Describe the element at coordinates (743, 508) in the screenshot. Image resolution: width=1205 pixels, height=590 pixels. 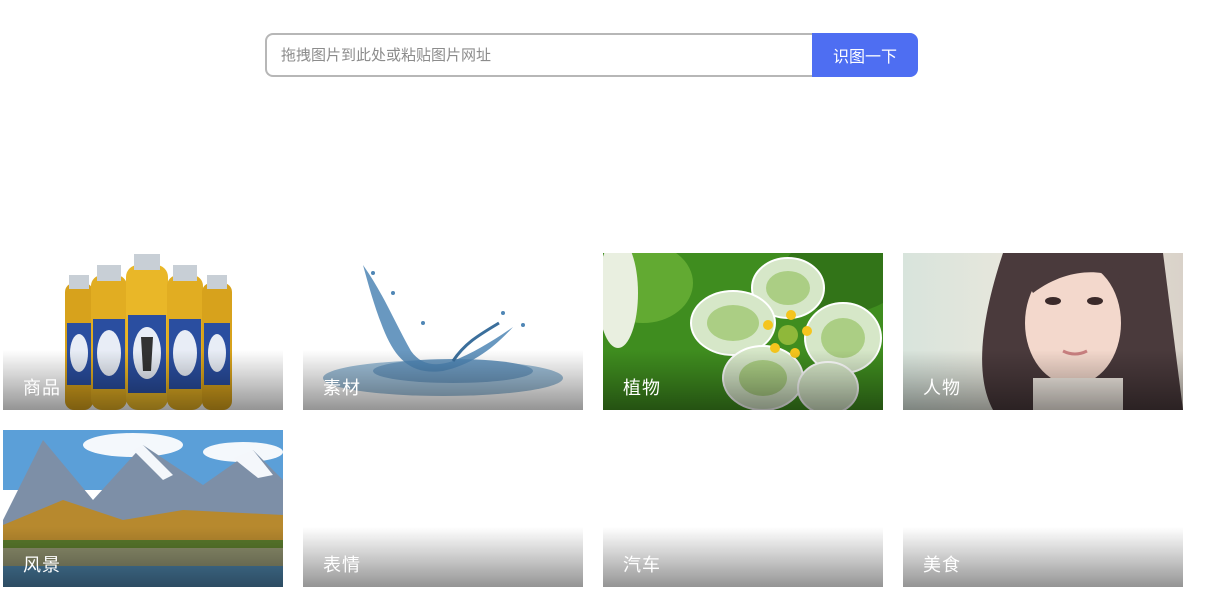
I see `category-tile-cars: 汽车` at that location.